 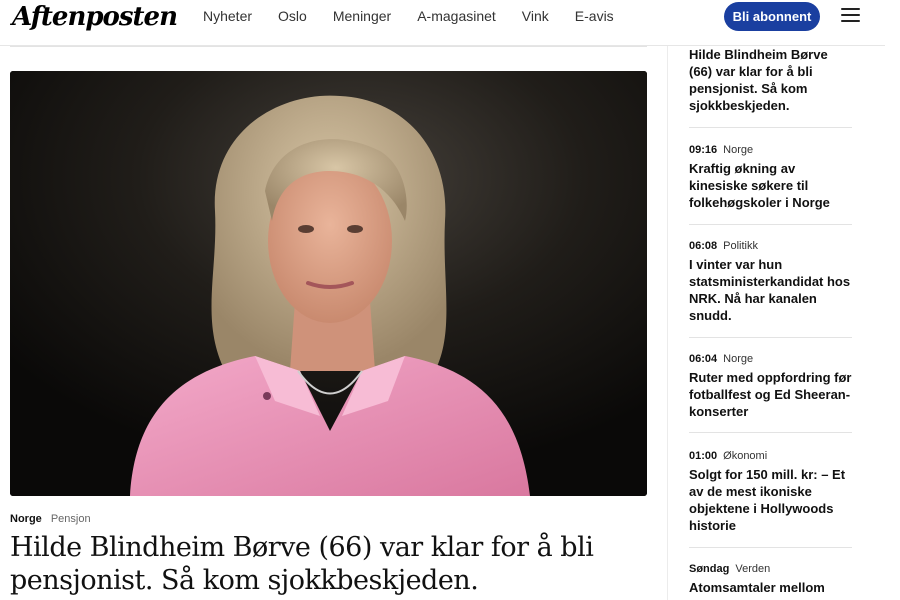 What do you see at coordinates (753, 569) in the screenshot?
I see `sidebar-news-category: Verden` at bounding box center [753, 569].